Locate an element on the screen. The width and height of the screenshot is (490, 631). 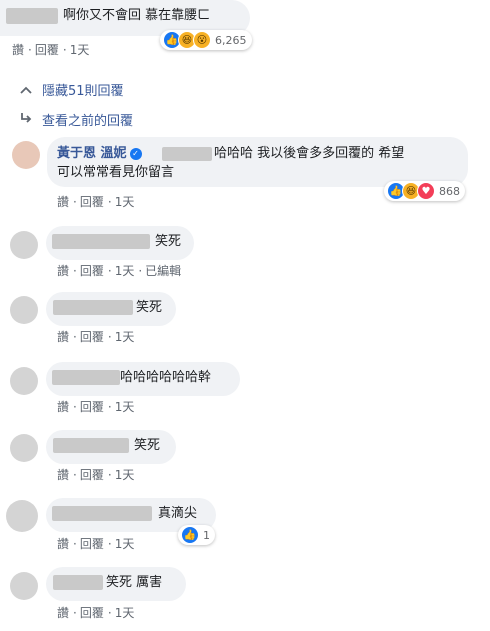
love-reaction-icon: ♥ is located at coordinates (426, 191).